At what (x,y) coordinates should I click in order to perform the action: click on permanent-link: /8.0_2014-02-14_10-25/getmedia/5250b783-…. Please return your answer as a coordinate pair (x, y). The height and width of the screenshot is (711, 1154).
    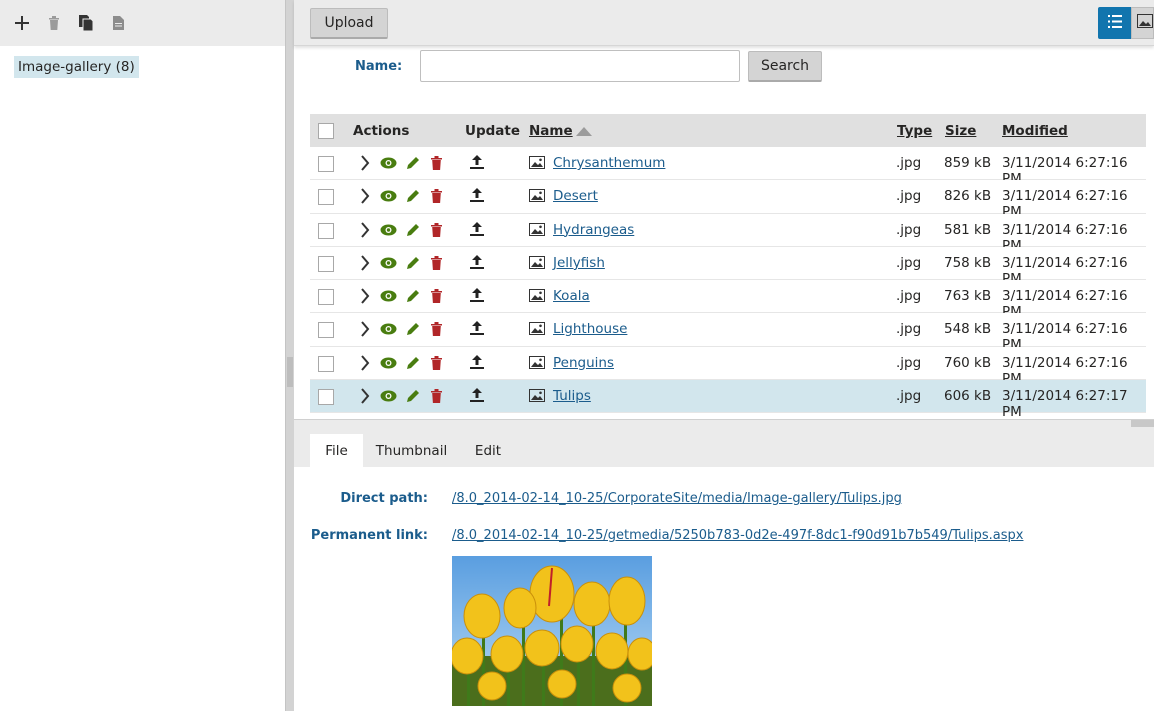
    Looking at the image, I should click on (737, 535).